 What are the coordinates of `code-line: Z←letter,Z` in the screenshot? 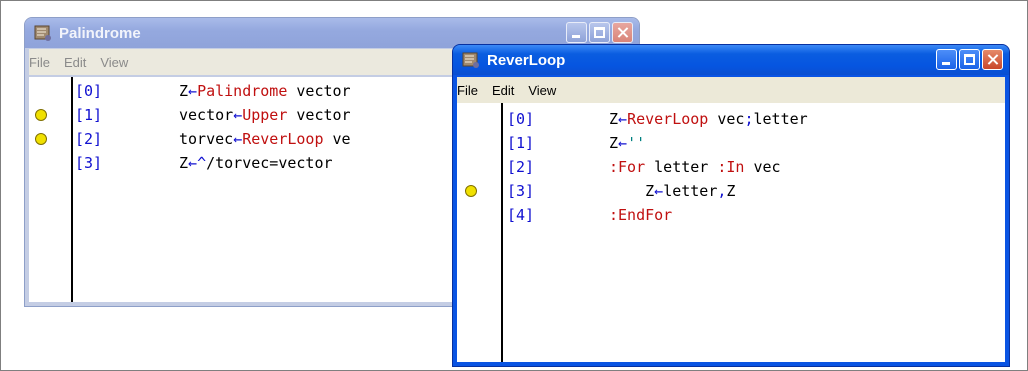 It's located at (672, 191).